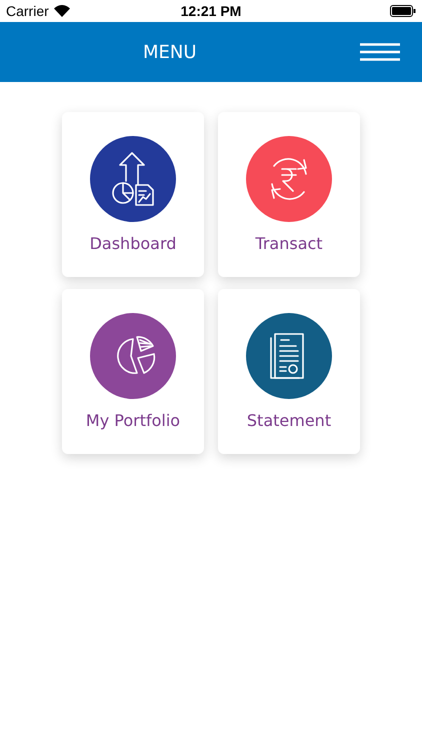  Describe the element at coordinates (289, 420) in the screenshot. I see `menu-label: Statement` at that location.